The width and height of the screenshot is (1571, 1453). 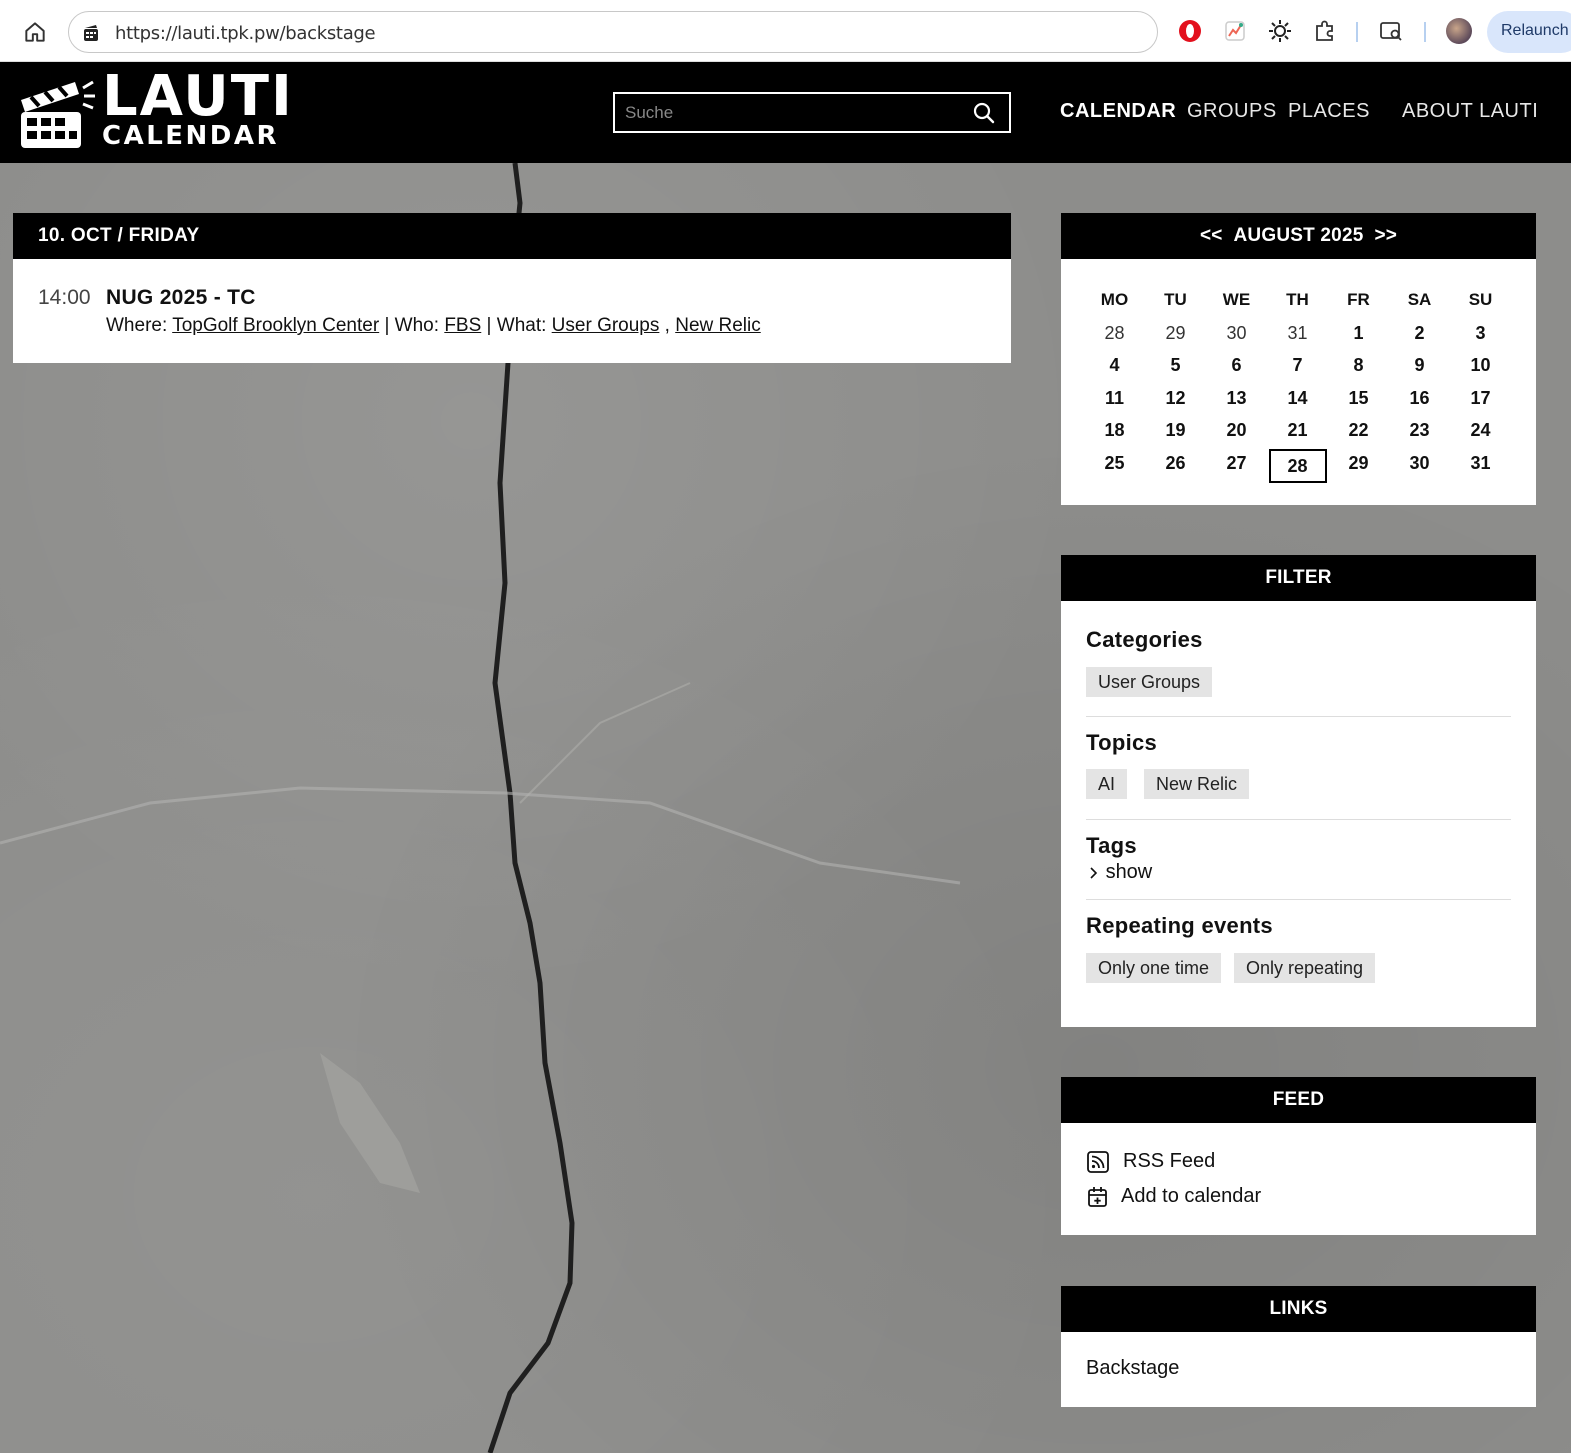 I want to click on calendar-day: 22, so click(x=1358, y=431).